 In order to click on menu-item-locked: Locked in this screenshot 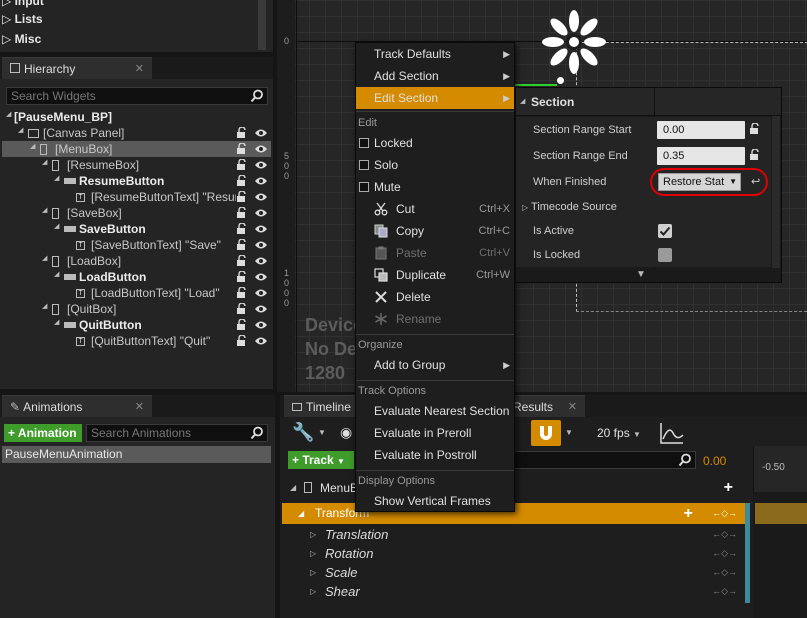, I will do `click(435, 143)`.